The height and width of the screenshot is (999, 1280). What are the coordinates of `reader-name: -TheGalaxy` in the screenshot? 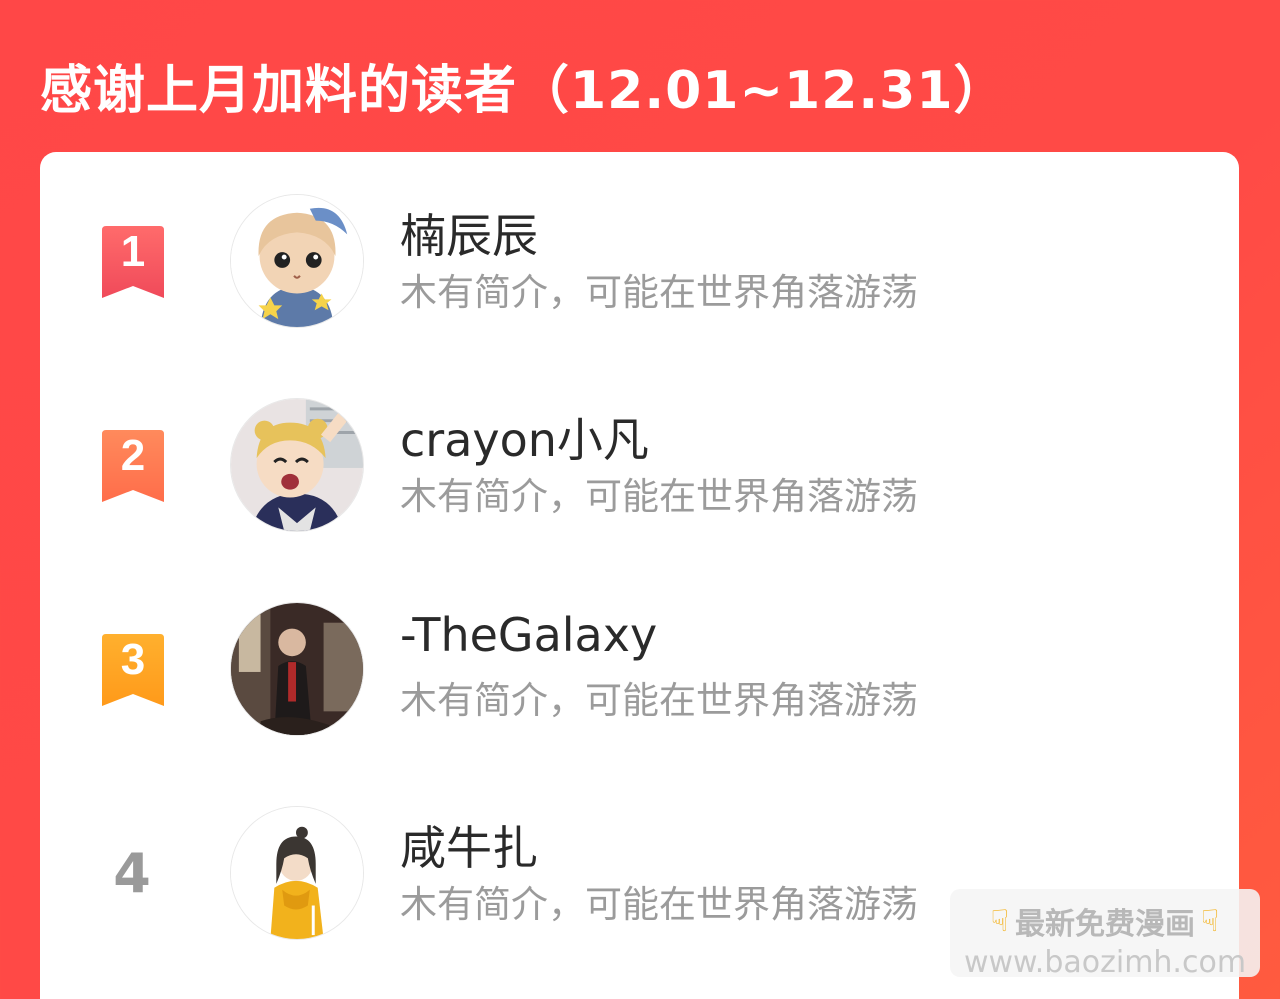 It's located at (529, 635).